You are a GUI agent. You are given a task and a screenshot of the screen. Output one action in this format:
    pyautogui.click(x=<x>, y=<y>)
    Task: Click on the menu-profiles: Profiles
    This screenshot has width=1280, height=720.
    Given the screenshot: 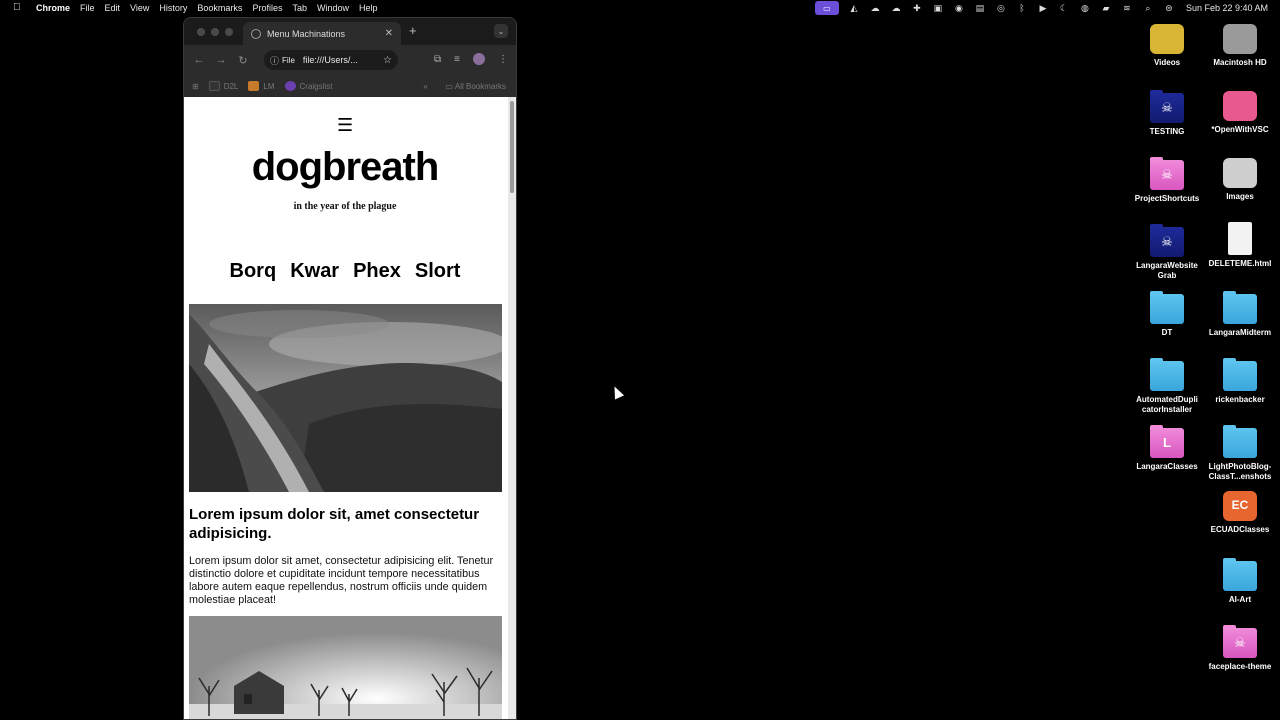 What is the action you would take?
    pyautogui.click(x=267, y=8)
    